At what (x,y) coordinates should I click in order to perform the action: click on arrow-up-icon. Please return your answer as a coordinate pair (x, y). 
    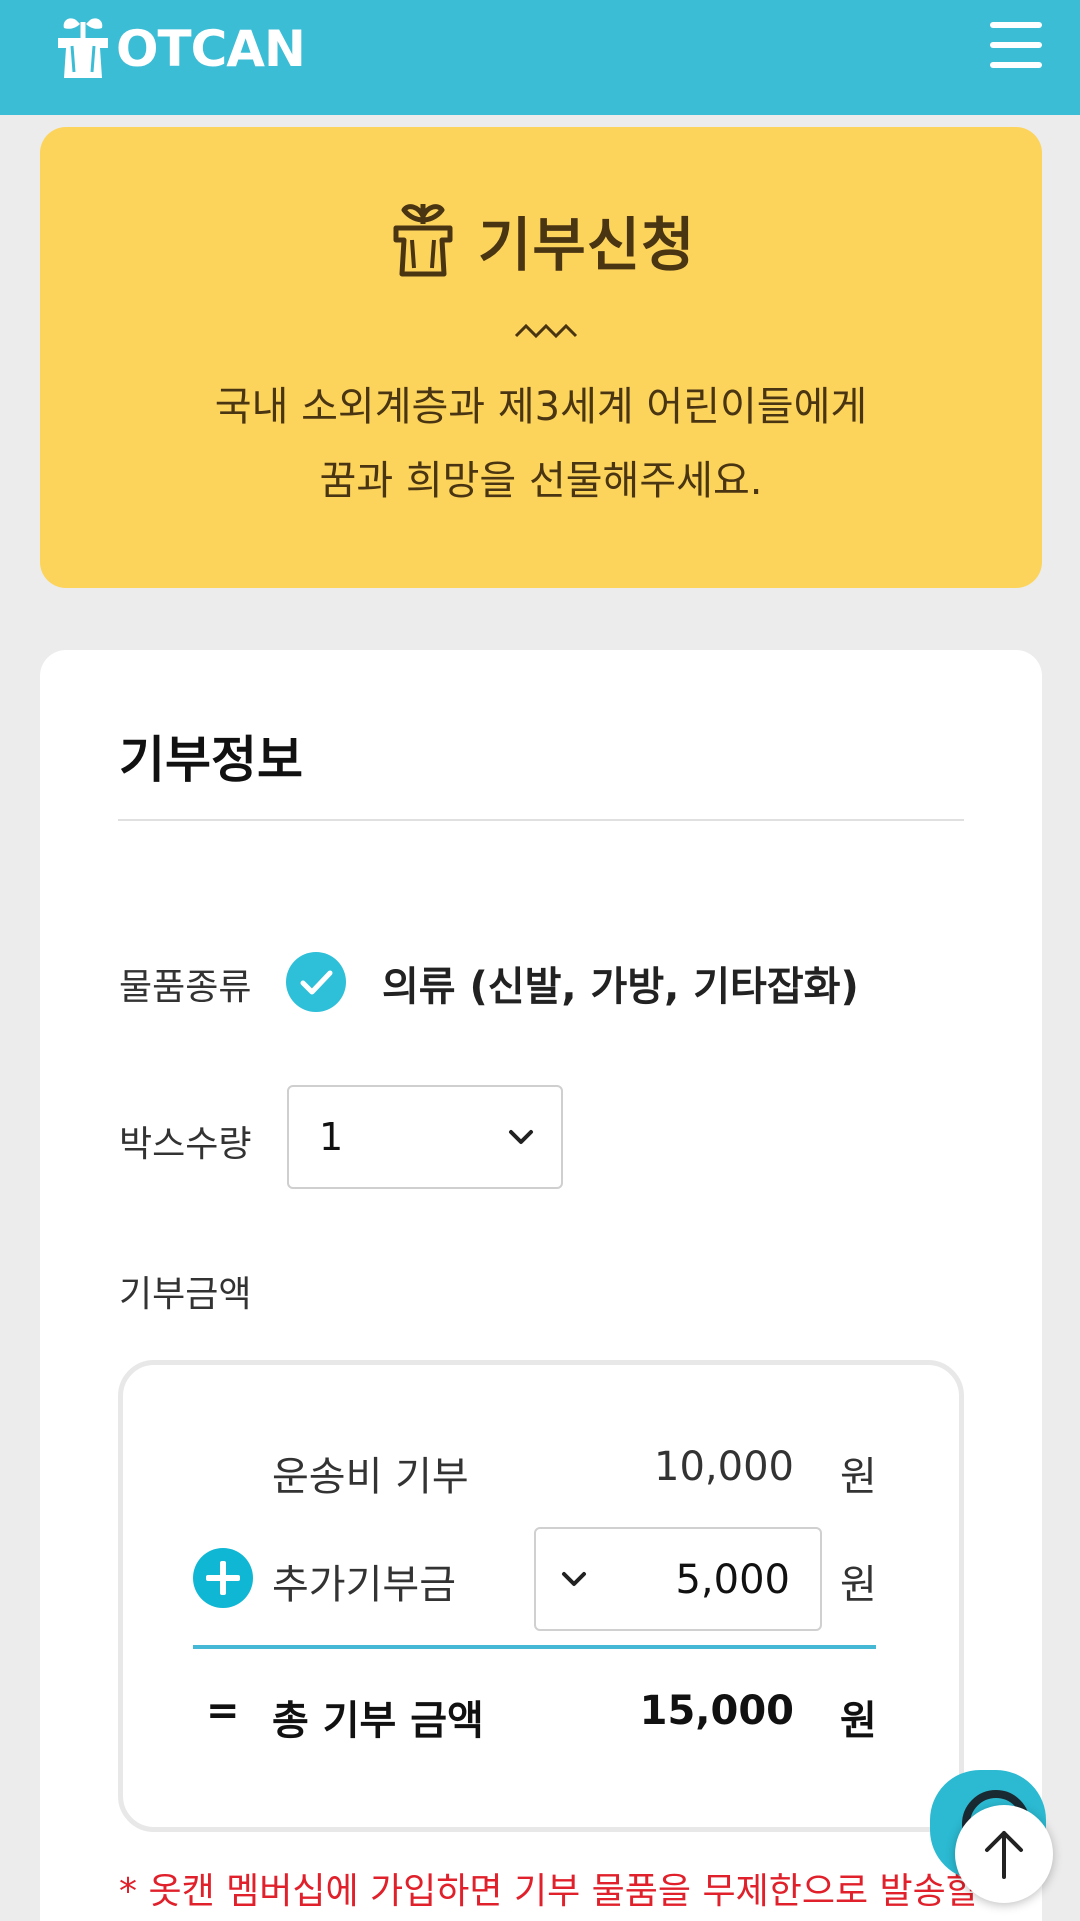
    Looking at the image, I should click on (1004, 1855).